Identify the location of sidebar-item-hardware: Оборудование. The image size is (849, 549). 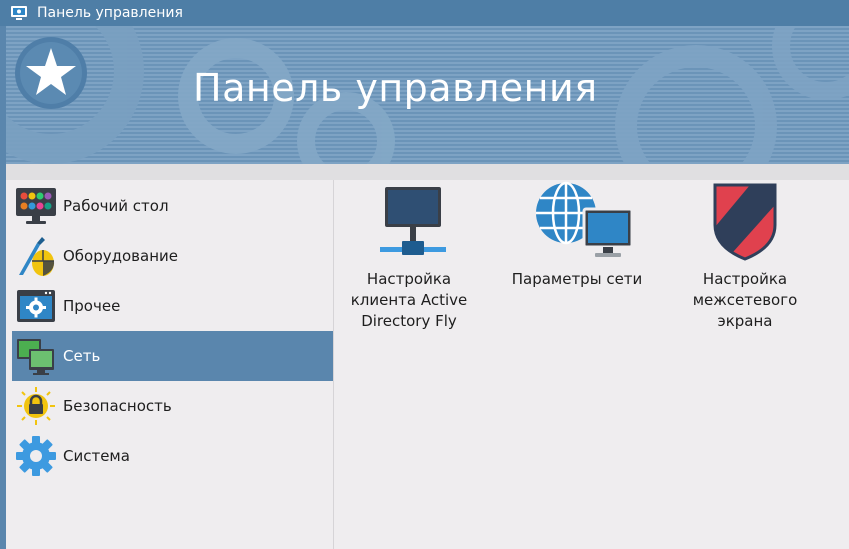
(172, 256).